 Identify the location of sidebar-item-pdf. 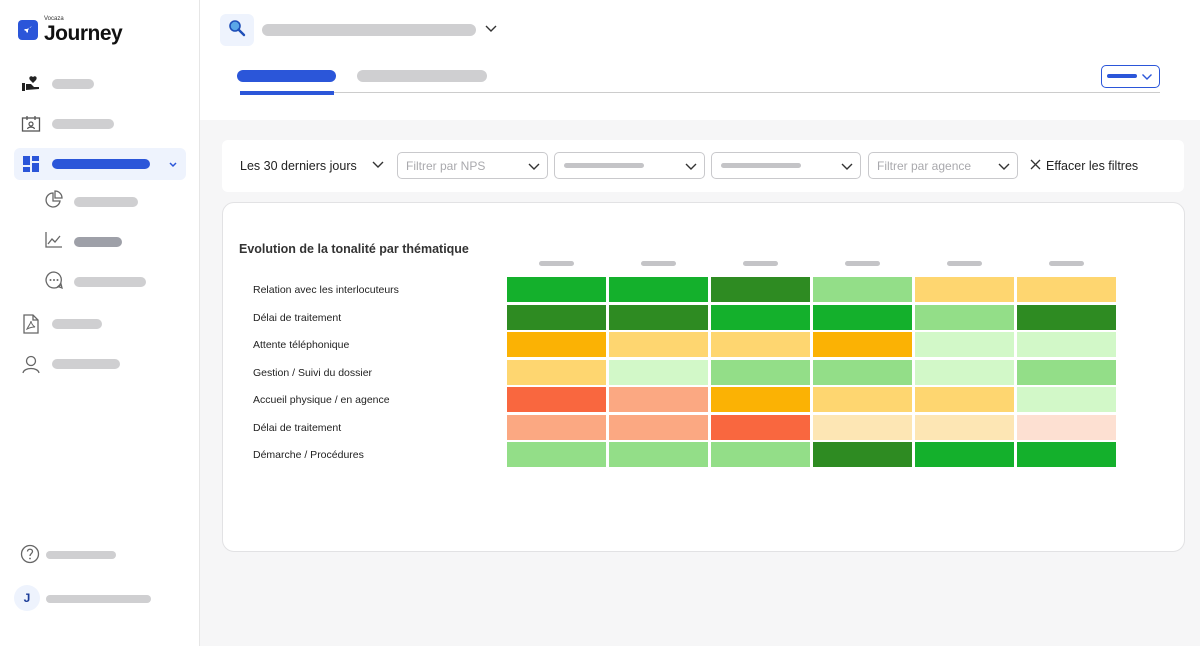
(100, 324).